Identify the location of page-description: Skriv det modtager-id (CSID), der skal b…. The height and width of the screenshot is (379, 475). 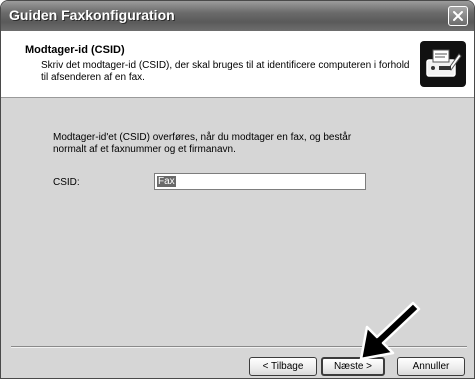
(225, 71).